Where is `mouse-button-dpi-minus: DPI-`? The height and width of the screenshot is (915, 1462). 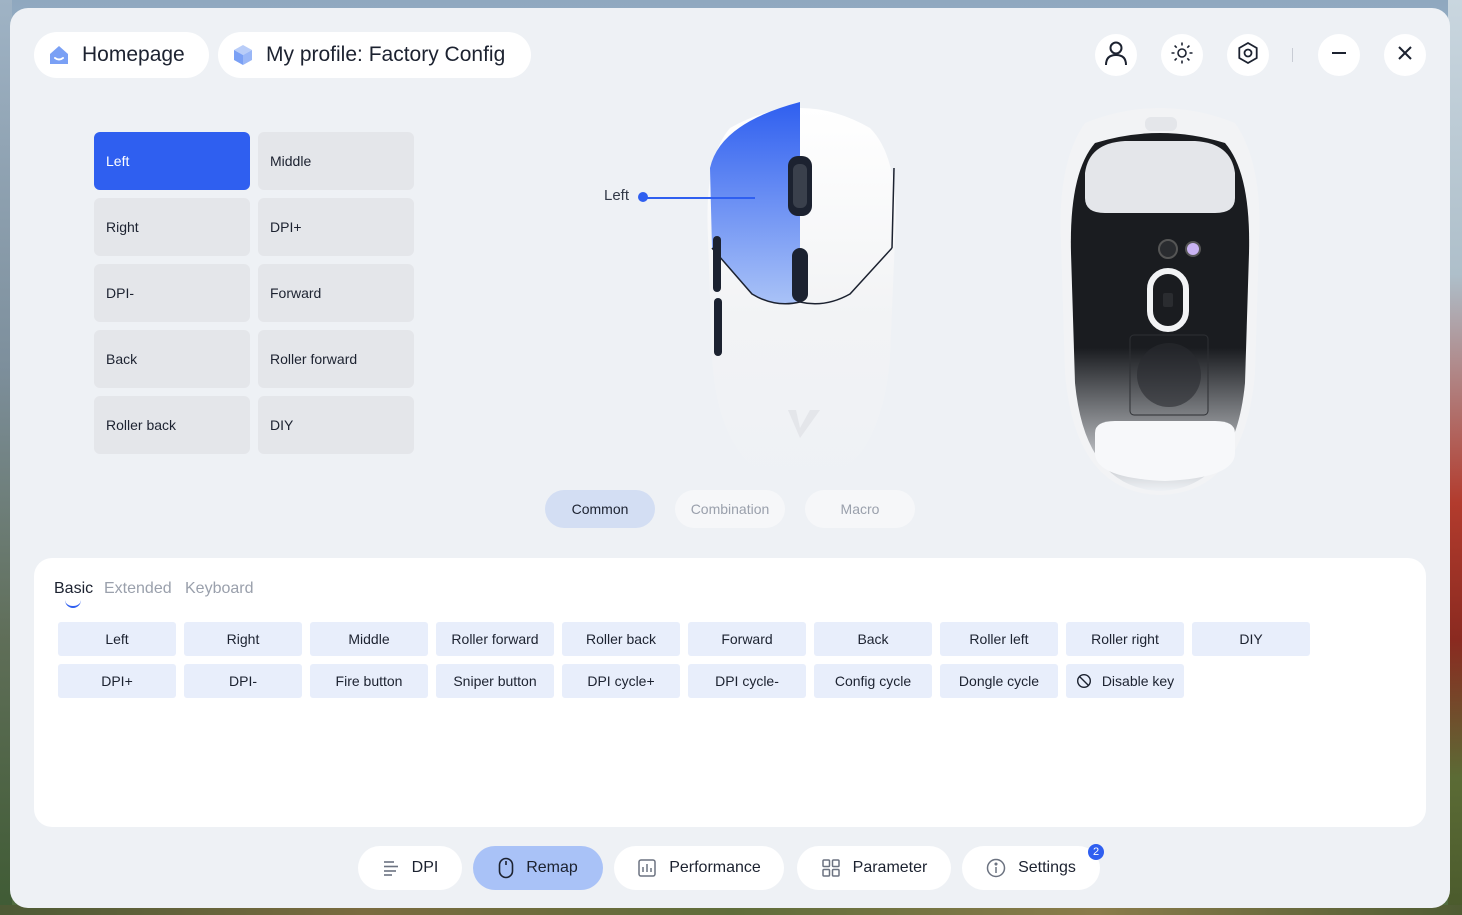
mouse-button-dpi-minus: DPI- is located at coordinates (172, 293).